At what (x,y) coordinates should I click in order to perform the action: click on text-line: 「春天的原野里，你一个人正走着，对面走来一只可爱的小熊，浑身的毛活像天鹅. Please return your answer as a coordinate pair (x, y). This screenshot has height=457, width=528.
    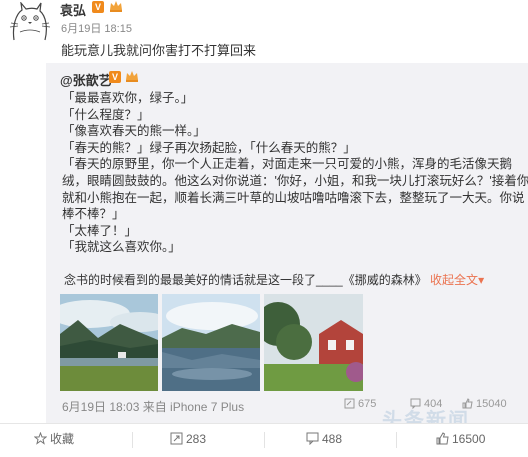
    Looking at the image, I should click on (287, 164).